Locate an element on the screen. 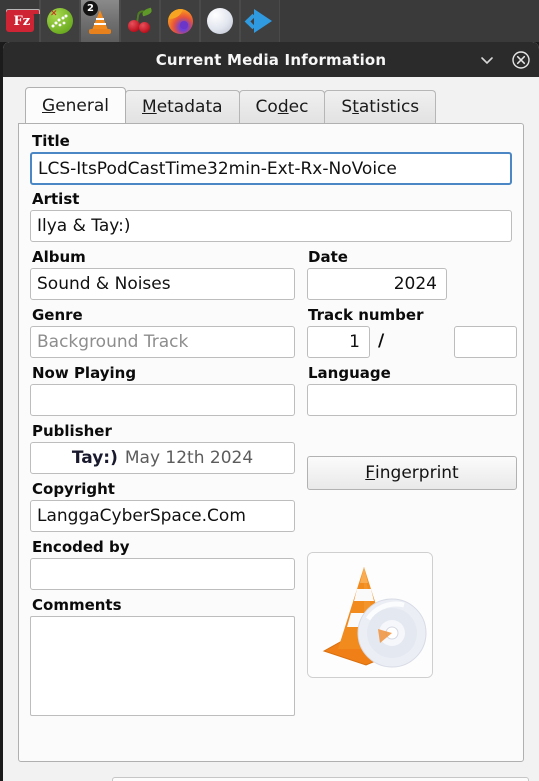 Image resolution: width=539 pixels, height=781 pixels. filezilla-icon: Fz is located at coordinates (22, 21).